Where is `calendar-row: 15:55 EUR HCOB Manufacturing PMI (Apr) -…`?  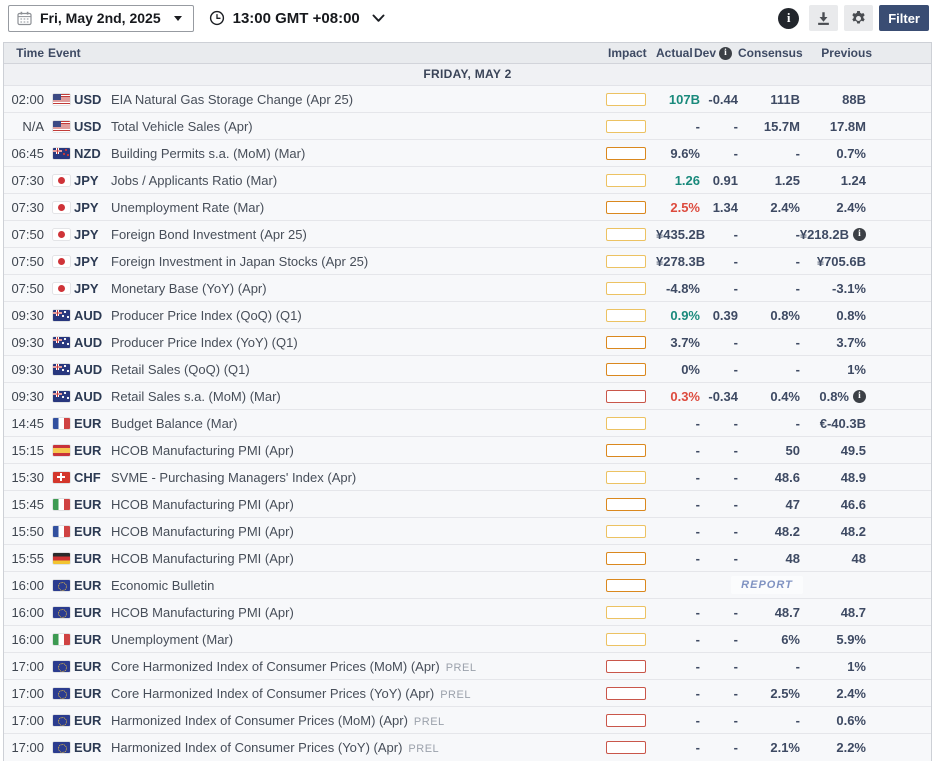
calendar-row: 15:55 EUR HCOB Manufacturing PMI (Apr) -… is located at coordinates (467, 558).